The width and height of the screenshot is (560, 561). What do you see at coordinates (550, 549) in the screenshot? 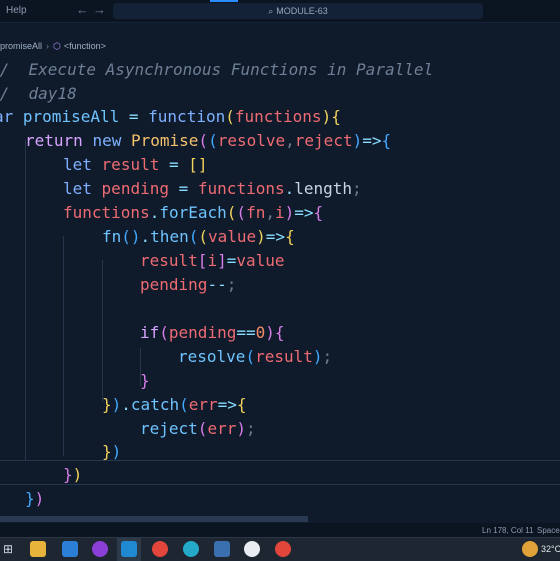
I see `weather-temperature: 32°C` at bounding box center [550, 549].